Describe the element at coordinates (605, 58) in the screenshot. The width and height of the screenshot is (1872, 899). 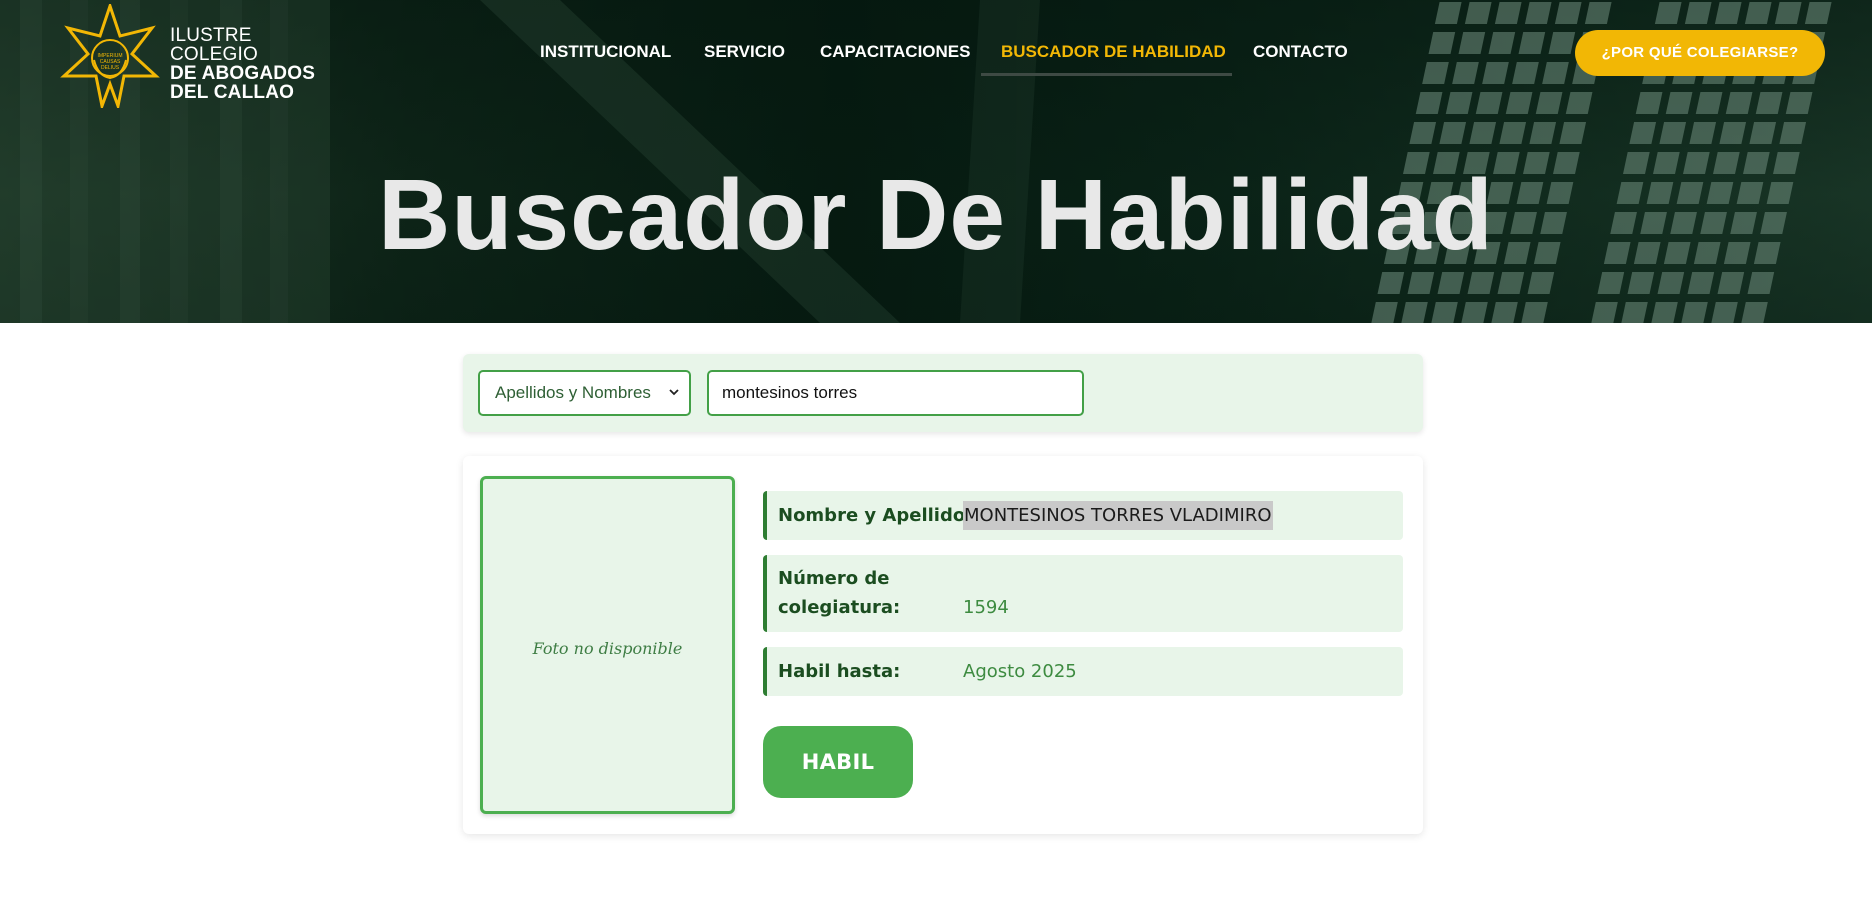
I see `nav-item-institucional: INSTITUCIONAL` at that location.